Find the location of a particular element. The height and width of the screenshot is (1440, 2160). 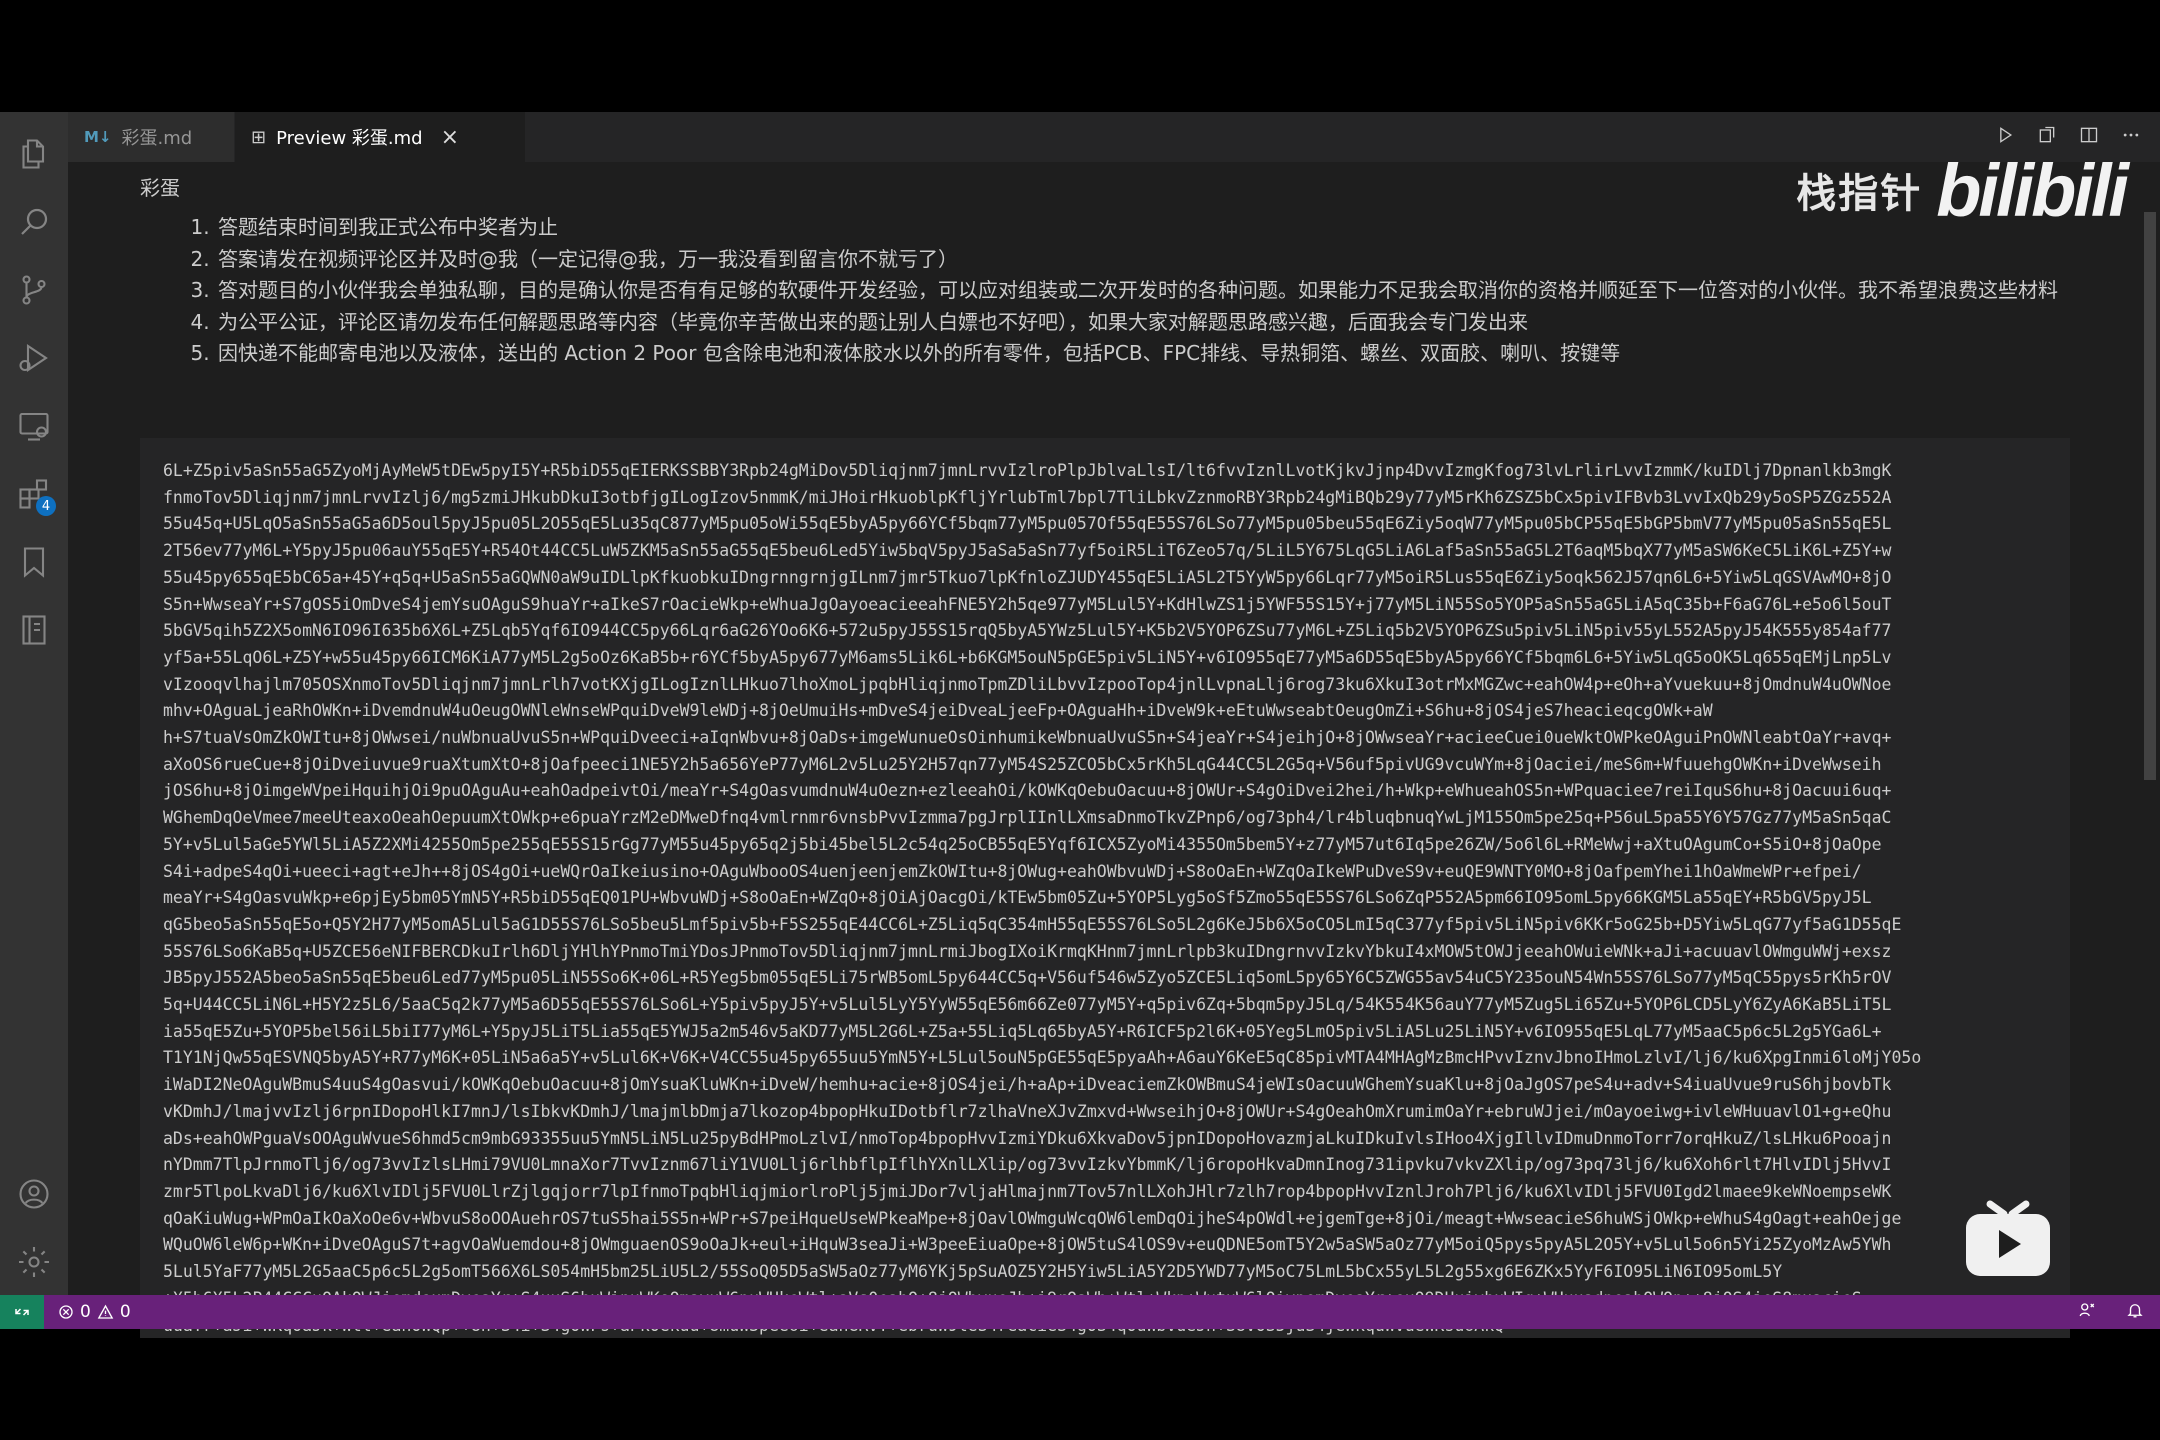

bilibili-watermark: 栈指针 bilibili is located at coordinates (1962, 190).